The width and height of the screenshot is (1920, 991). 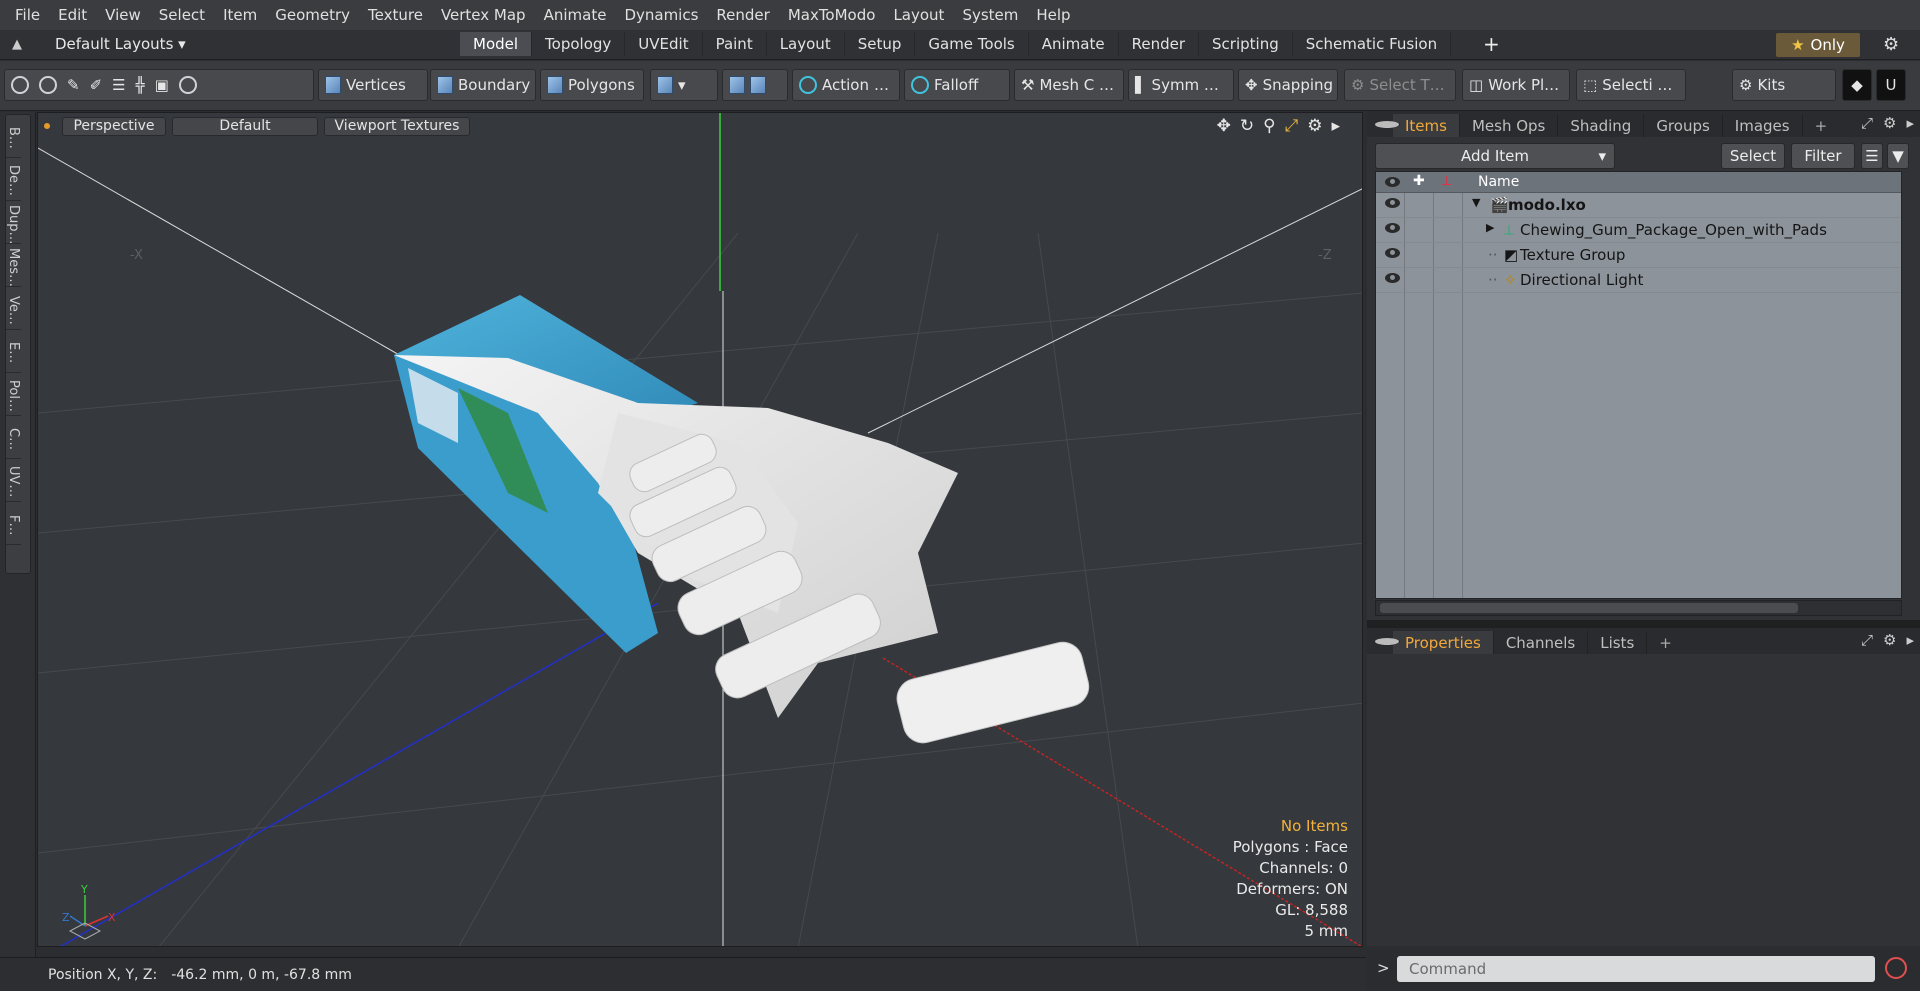 I want to click on list-options-icon: ☰, so click(x=1872, y=156).